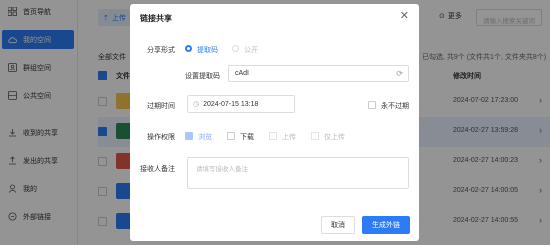  What do you see at coordinates (247, 137) in the screenshot?
I see `perm-download-label: 下载` at bounding box center [247, 137].